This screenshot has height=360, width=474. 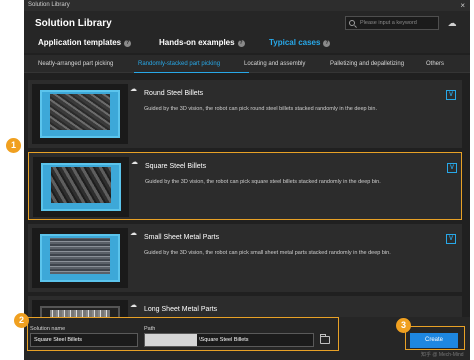 I want to click on card-title: Long Sheet Metal Parts, so click(x=181, y=309).